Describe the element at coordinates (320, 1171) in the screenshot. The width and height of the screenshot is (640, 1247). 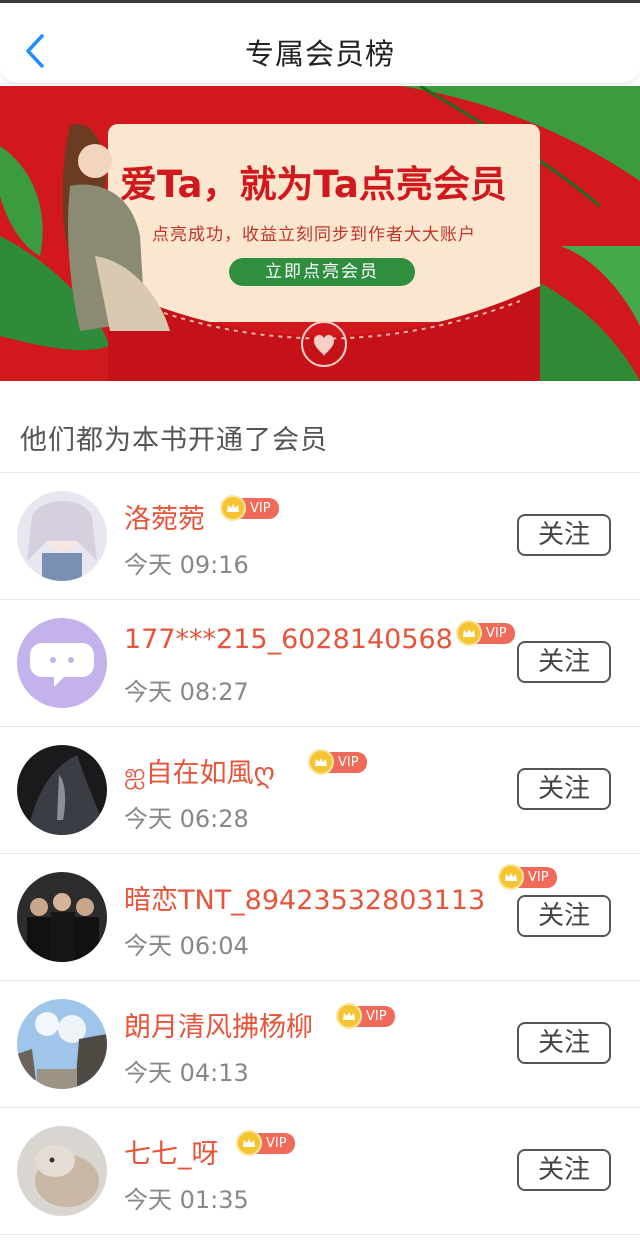
I see `member-row: 七七_呀 VIP 今天 01:35 关注` at that location.